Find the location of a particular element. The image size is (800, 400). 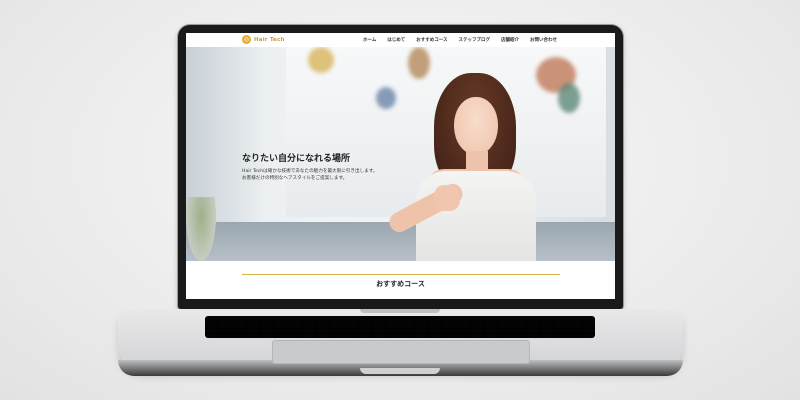

nav-item-home: ホーム is located at coordinates (369, 40).